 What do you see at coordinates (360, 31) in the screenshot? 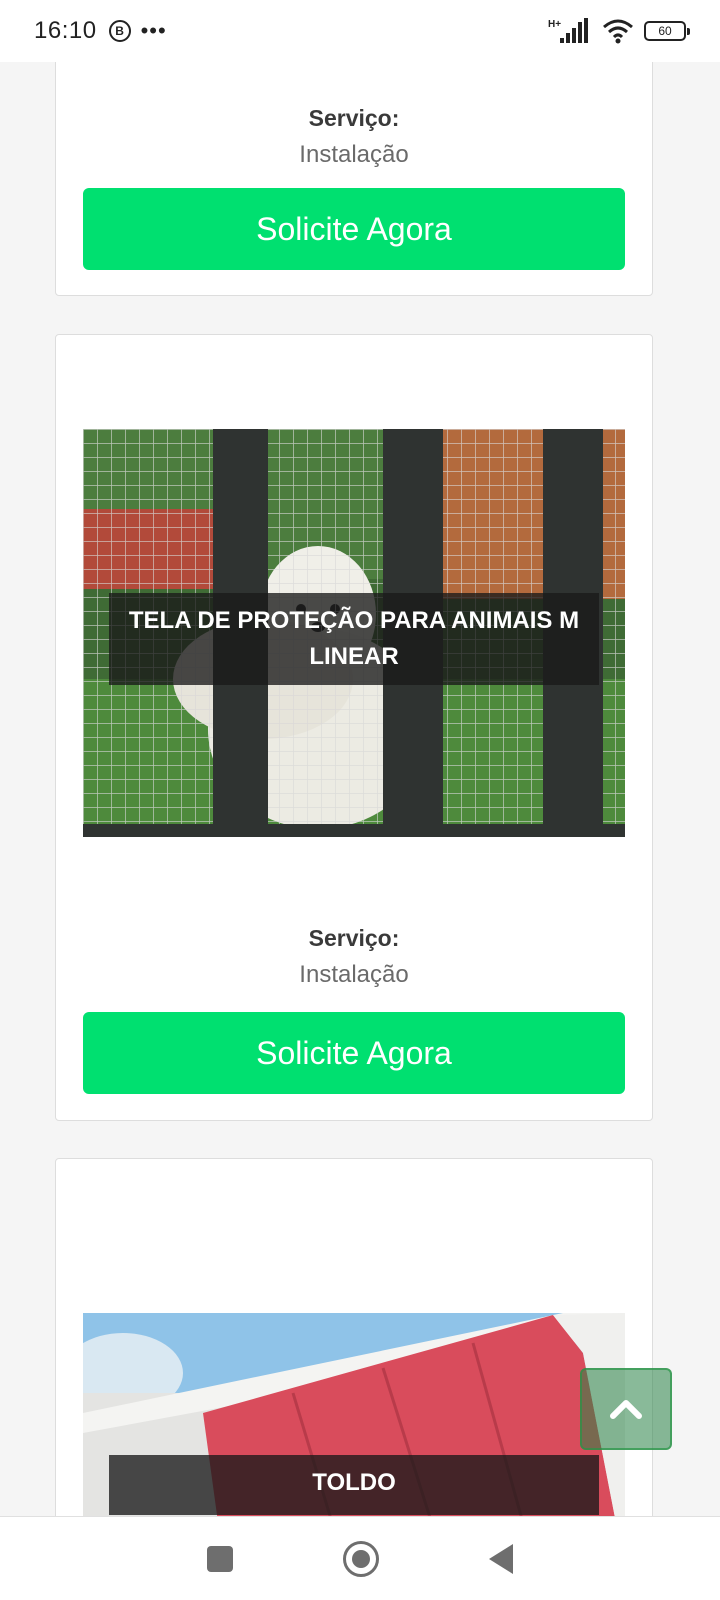
I see `status-bar: 16:10 B ••• H+ 60` at bounding box center [360, 31].